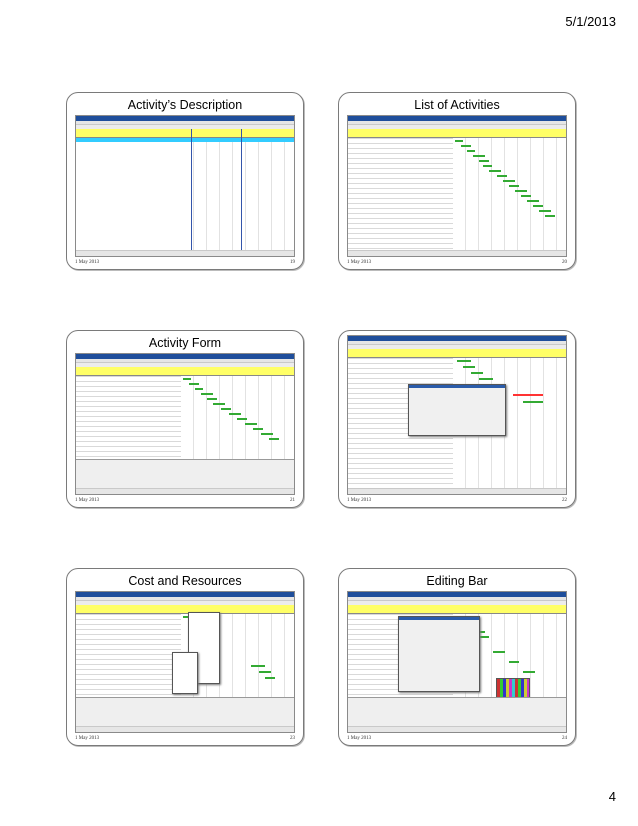  What do you see at coordinates (185, 711) in the screenshot?
I see `resource-form-panel` at bounding box center [185, 711].